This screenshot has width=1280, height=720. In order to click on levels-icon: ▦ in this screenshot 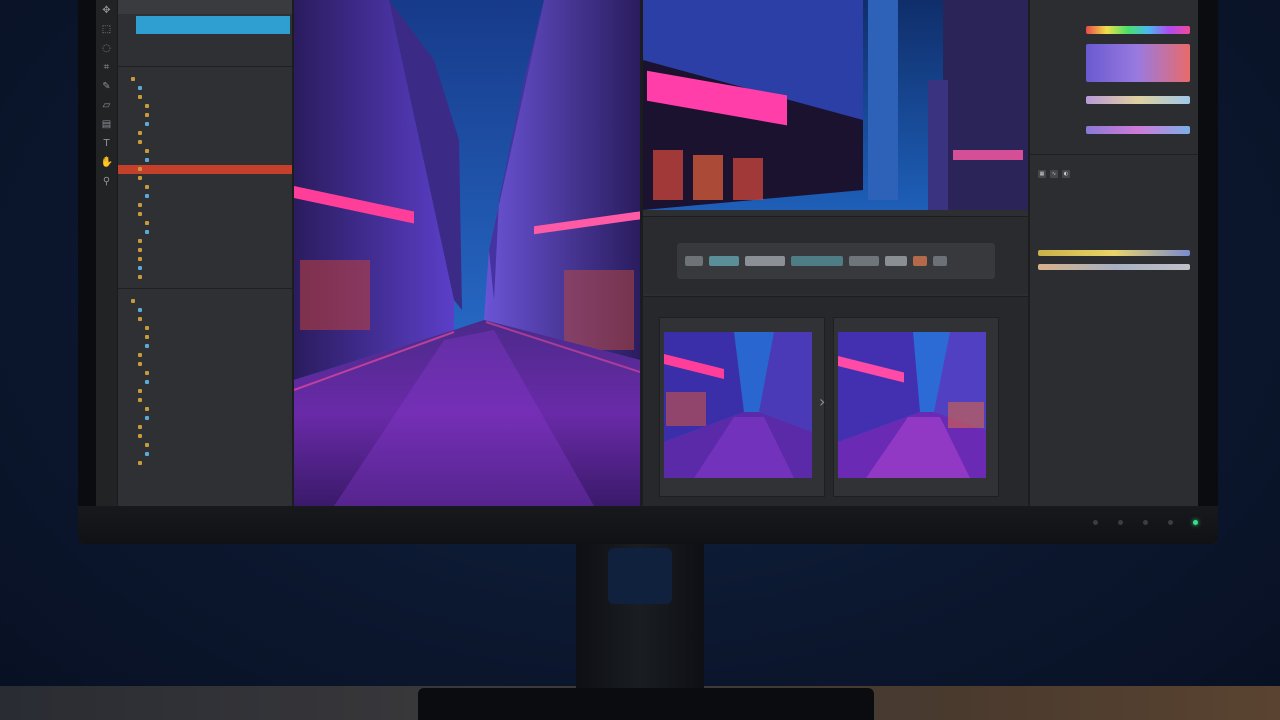, I will do `click(1042, 174)`.